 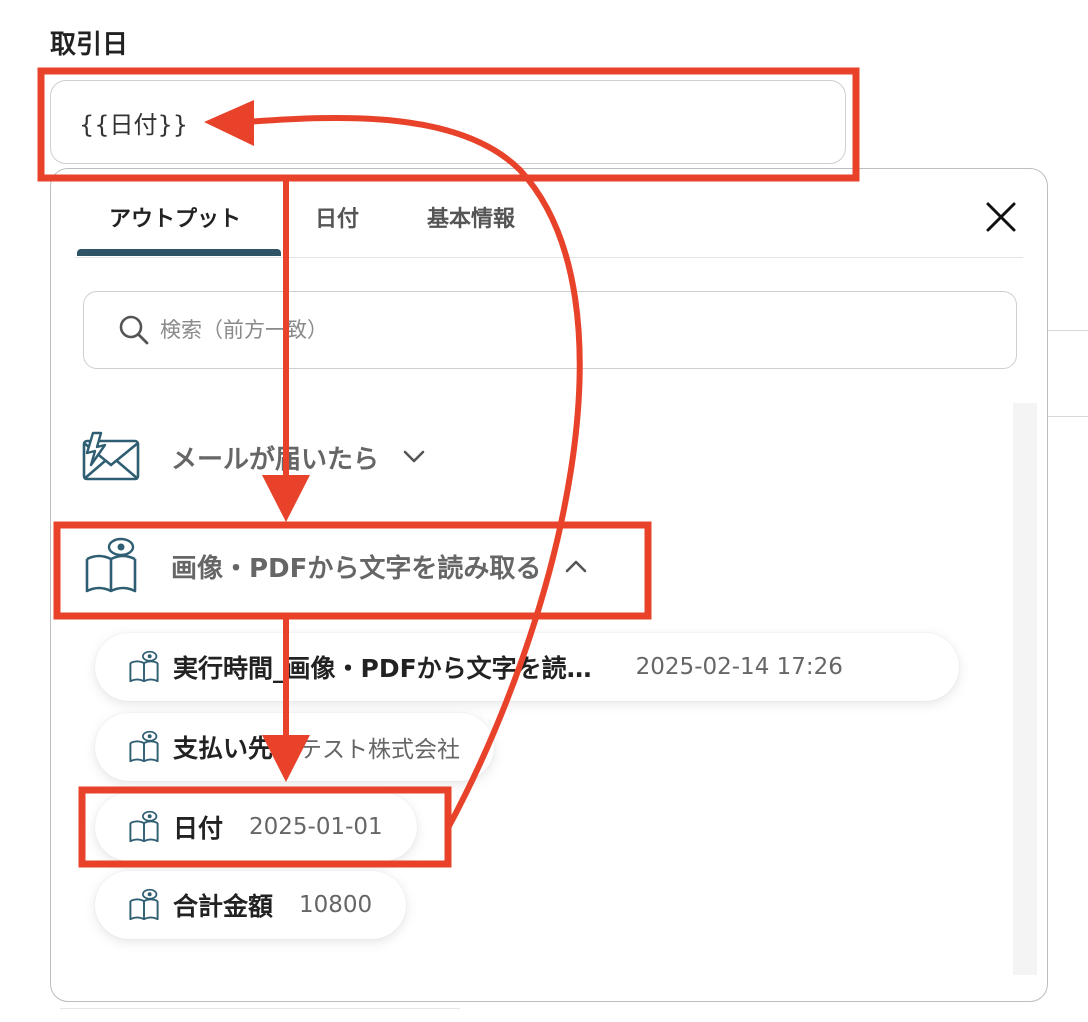 I want to click on section-read-text-from-image: 画像・PDFから文字を読み取る, so click(x=334, y=566).